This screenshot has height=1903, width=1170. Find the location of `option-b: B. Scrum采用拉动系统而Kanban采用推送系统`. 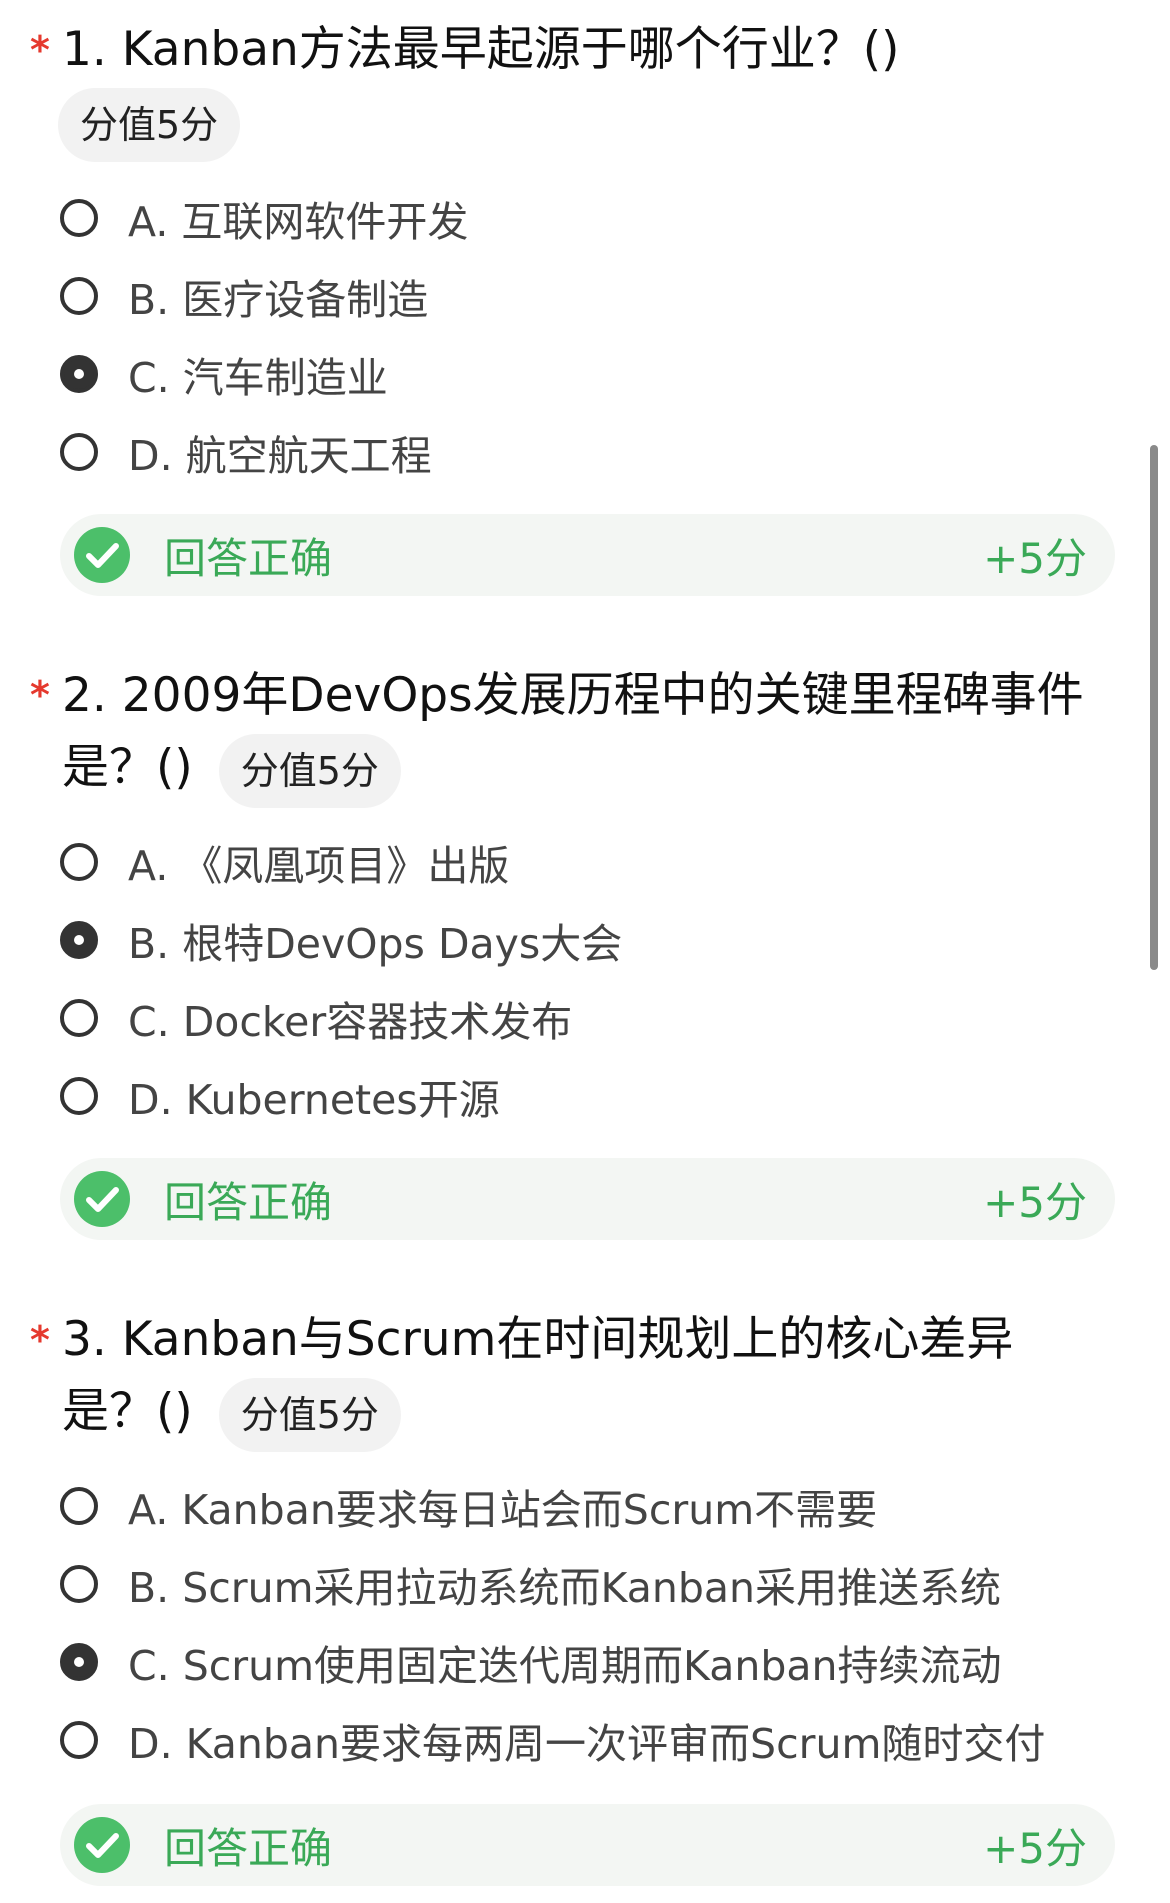

option-b: B. Scrum采用拉动系统而Kanban采用推送系统 is located at coordinates (530, 1584).